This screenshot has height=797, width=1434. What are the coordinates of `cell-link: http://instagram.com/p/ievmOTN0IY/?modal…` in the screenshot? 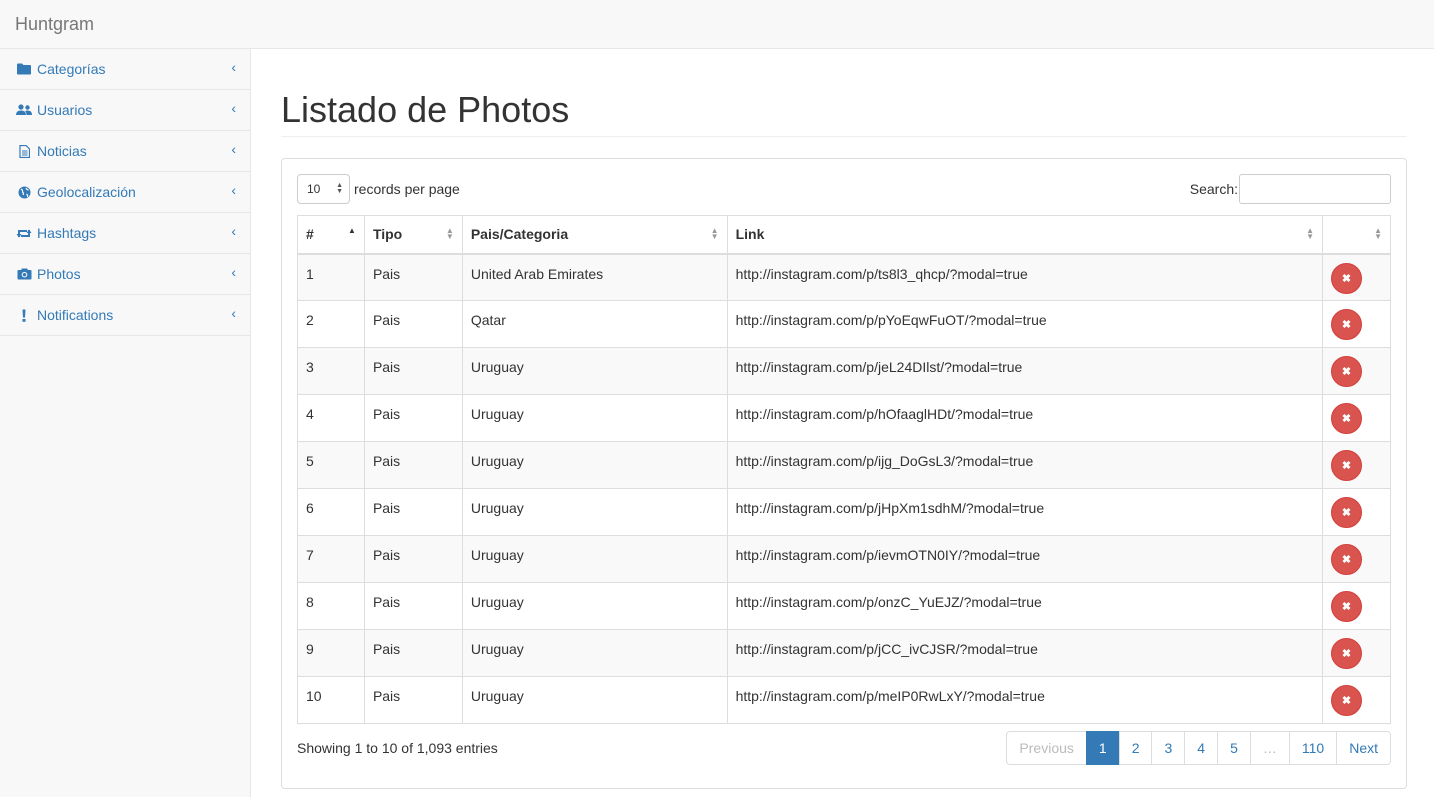 It's located at (1025, 559).